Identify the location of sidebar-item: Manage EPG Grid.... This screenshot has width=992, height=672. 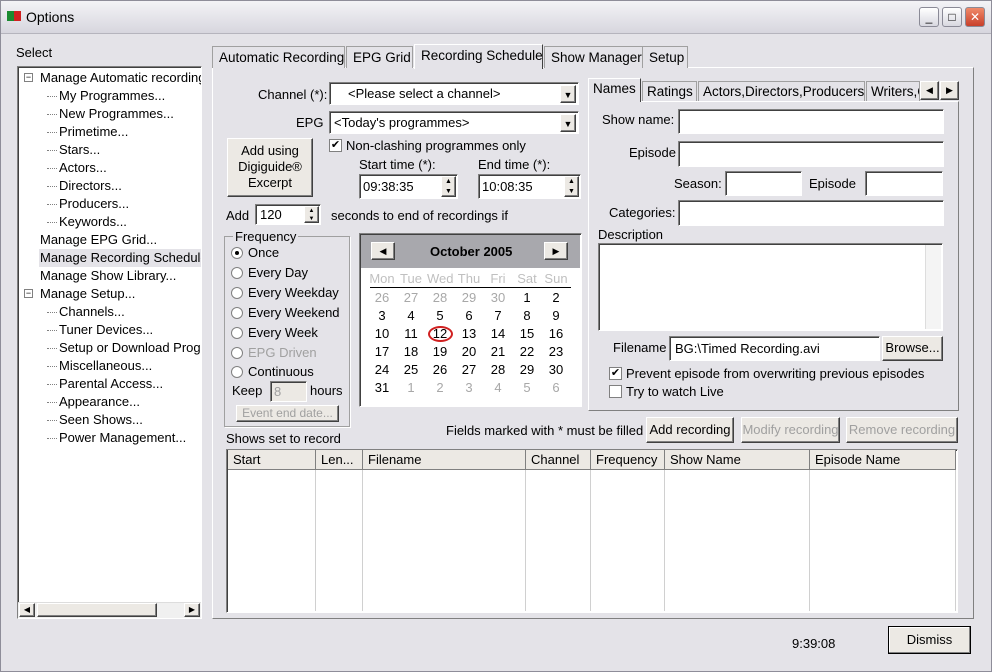
(98, 240).